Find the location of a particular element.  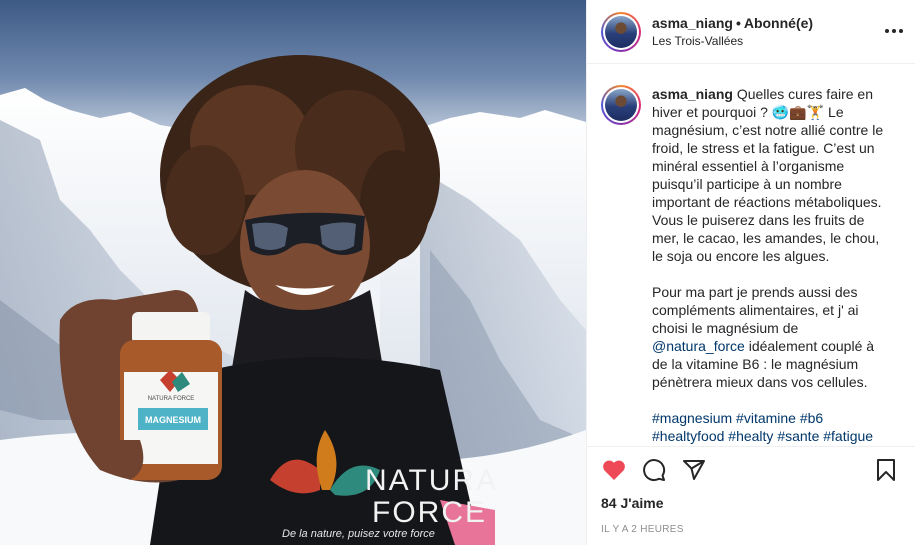

post-timestamp: IL Y A 2 HEURES is located at coordinates (751, 529).